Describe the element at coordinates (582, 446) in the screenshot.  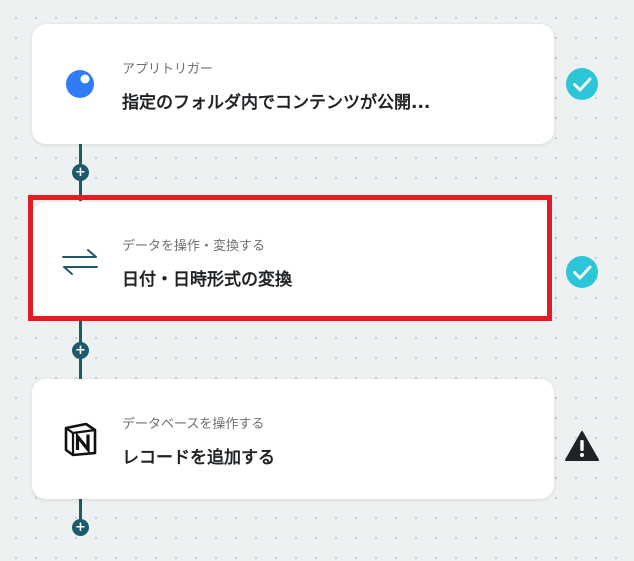
I see `step-warning-icon` at that location.